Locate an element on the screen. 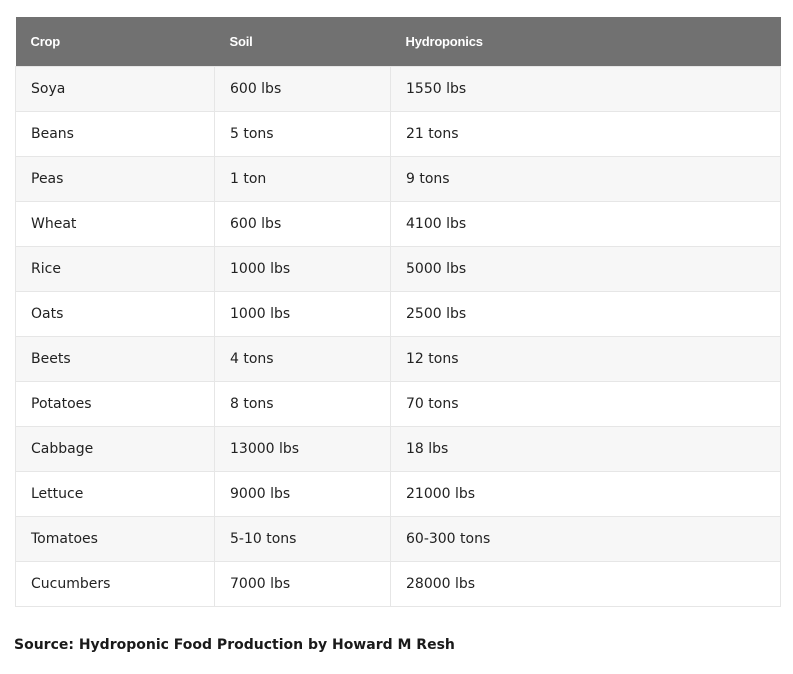 This screenshot has height=674, width=793. table-row: Cucumbers 7000 lbs 28000 lbs is located at coordinates (398, 583).